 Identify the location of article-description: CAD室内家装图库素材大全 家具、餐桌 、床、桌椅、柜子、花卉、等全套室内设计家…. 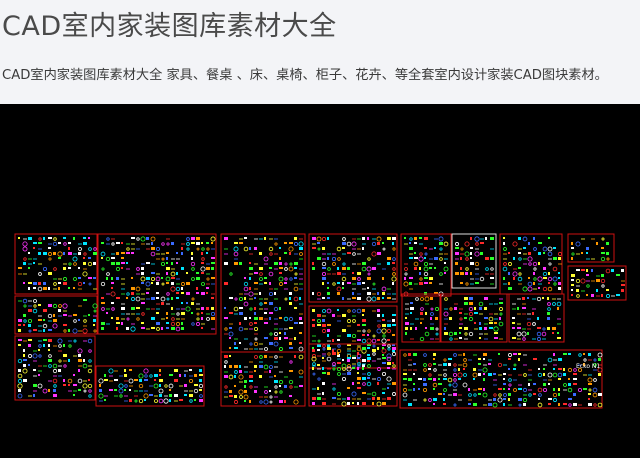
(305, 75).